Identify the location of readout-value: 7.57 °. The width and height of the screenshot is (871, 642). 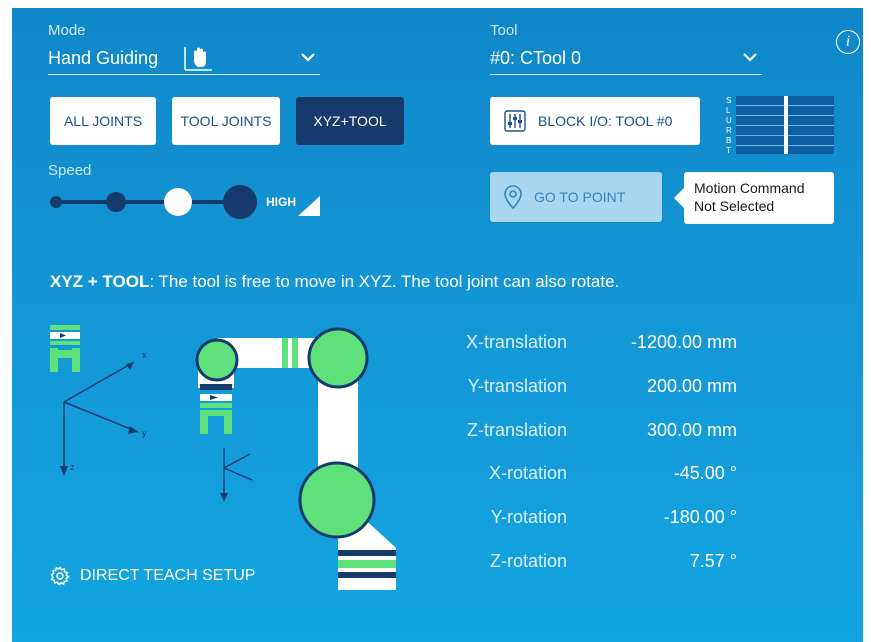
(713, 561).